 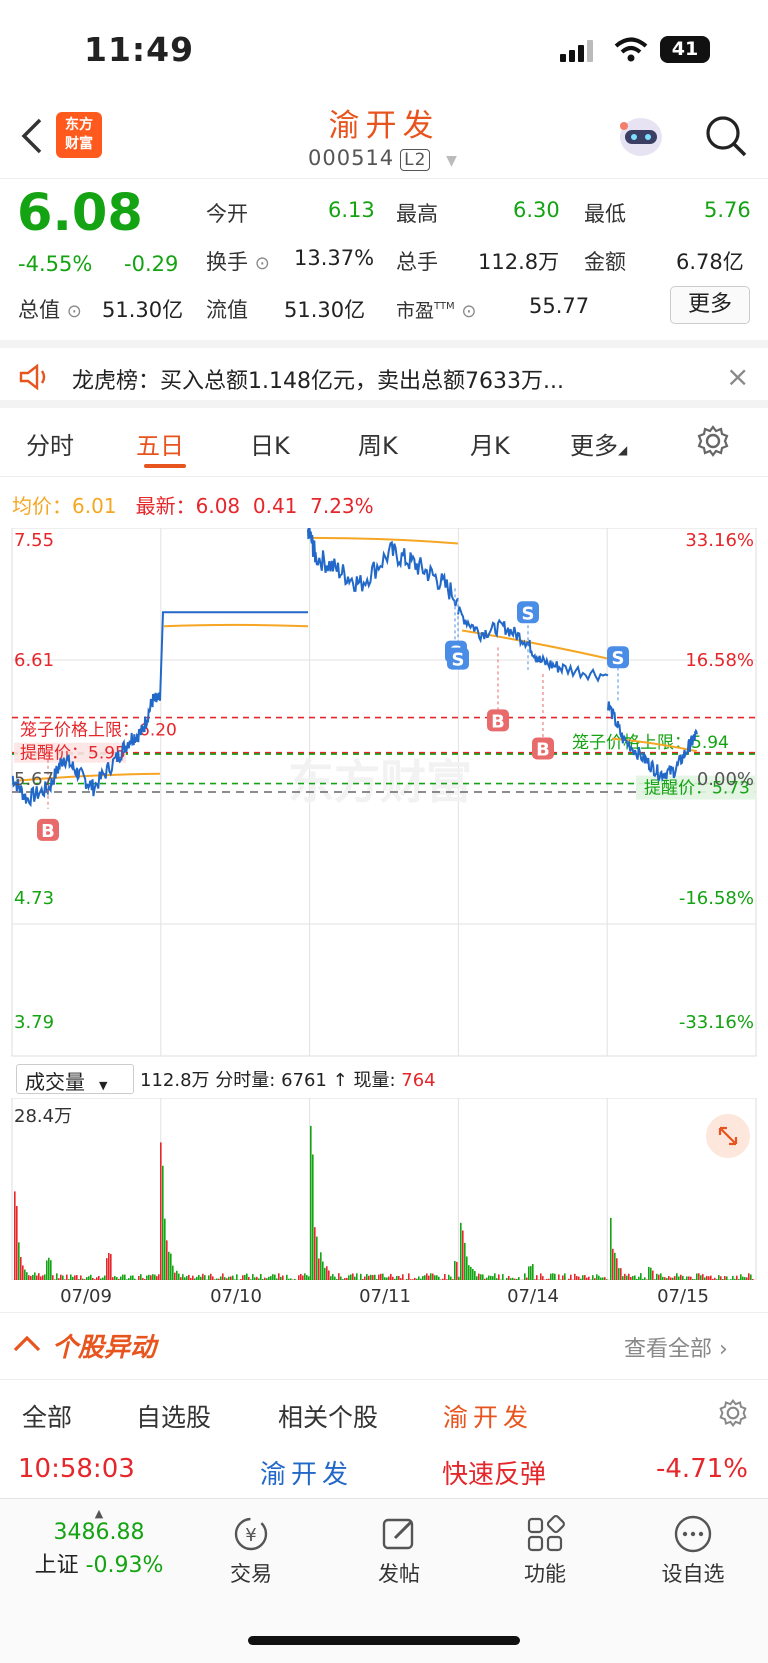 I want to click on tab-monthly-k: 月K, so click(x=490, y=443).